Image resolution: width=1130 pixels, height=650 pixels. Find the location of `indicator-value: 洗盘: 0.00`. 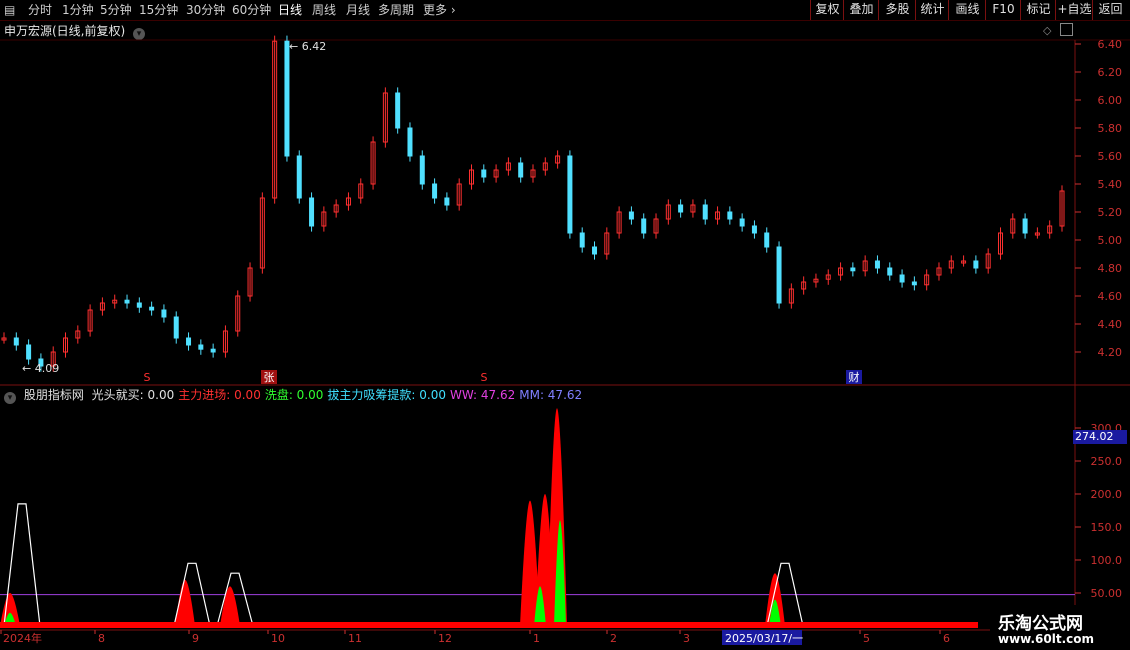

indicator-value: 洗盘: 0.00 is located at coordinates (294, 395).